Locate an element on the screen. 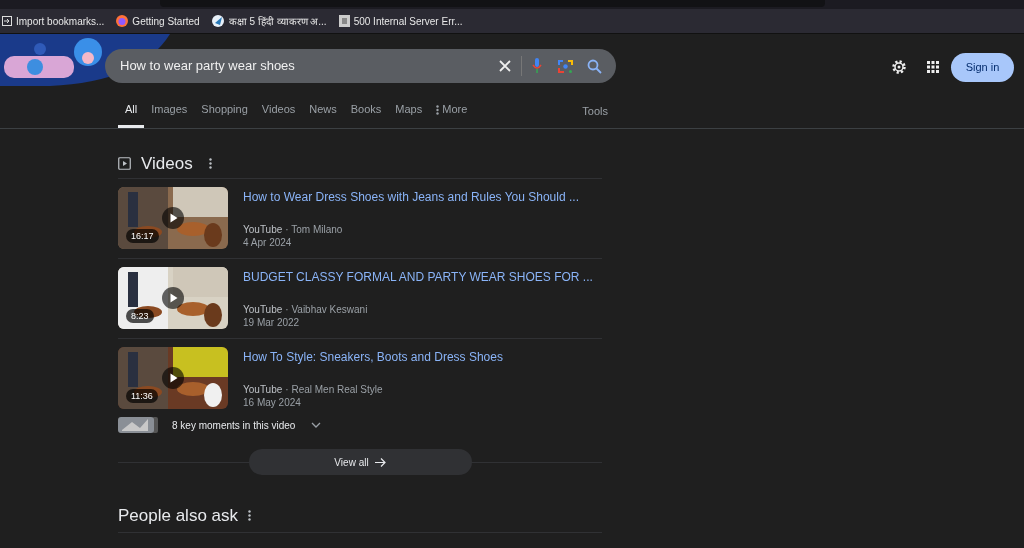 The image size is (1024, 548). search-tab: News is located at coordinates (323, 111).